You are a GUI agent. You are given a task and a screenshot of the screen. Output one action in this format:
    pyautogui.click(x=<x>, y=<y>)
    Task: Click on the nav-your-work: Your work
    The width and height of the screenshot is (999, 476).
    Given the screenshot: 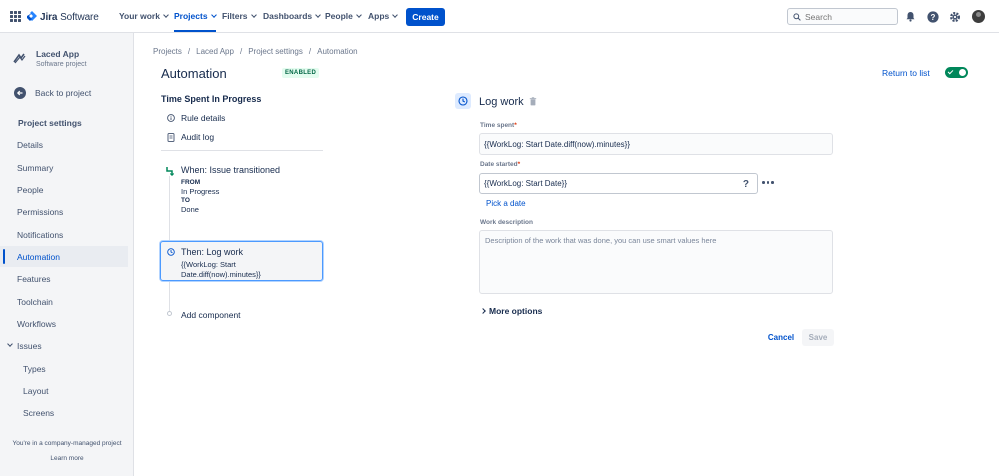 What is the action you would take?
    pyautogui.click(x=144, y=16)
    